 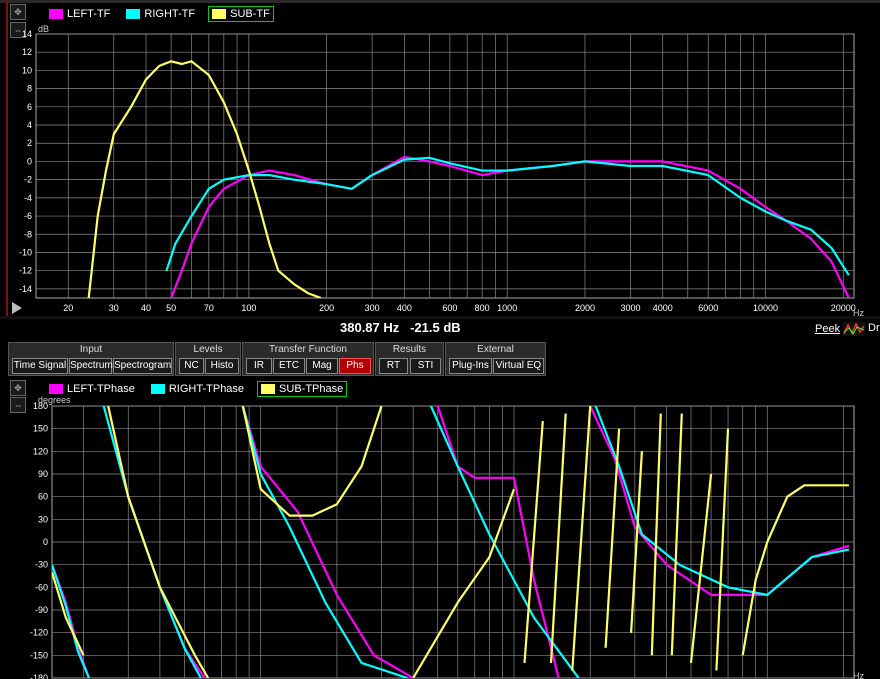 I want to click on series-line-left-tphase, so click(x=719, y=501).